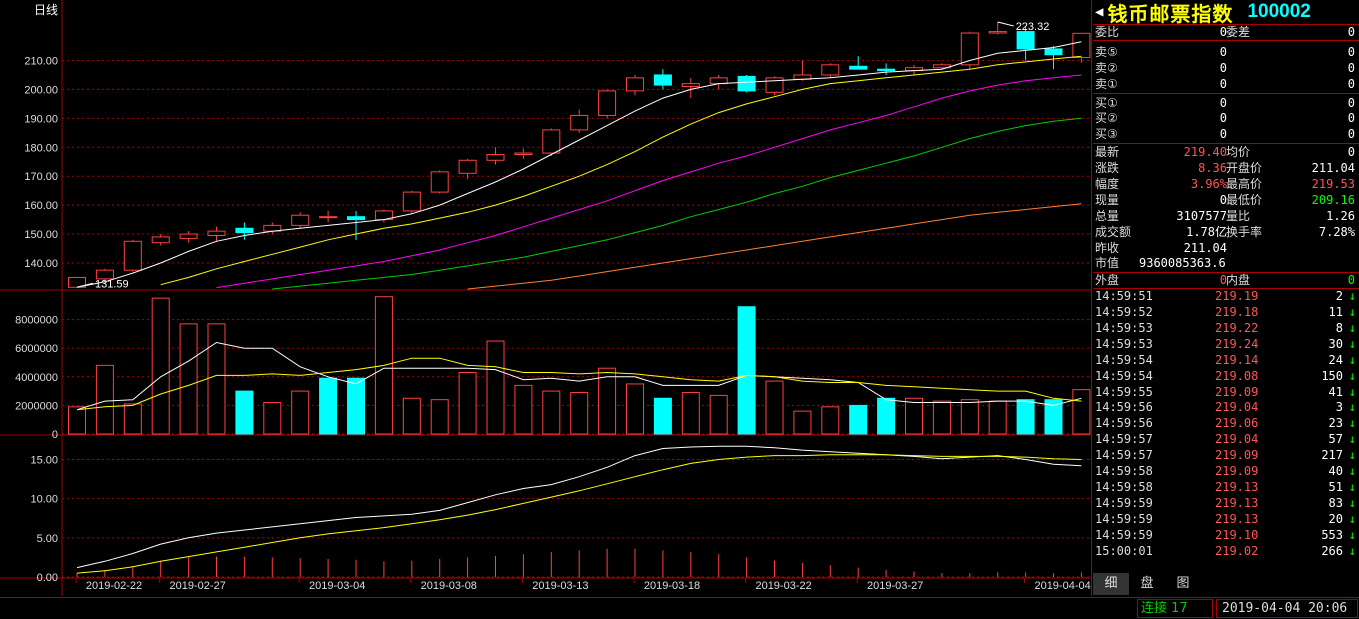 Image resolution: width=1359 pixels, height=619 pixels. I want to click on y-tick-label: 8000000, so click(36, 321).